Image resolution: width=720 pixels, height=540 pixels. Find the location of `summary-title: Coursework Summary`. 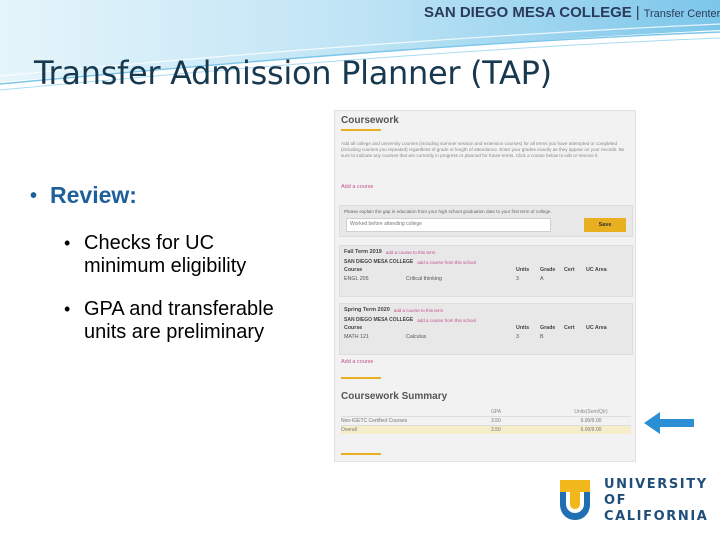

summary-title: Coursework Summary is located at coordinates (394, 396).